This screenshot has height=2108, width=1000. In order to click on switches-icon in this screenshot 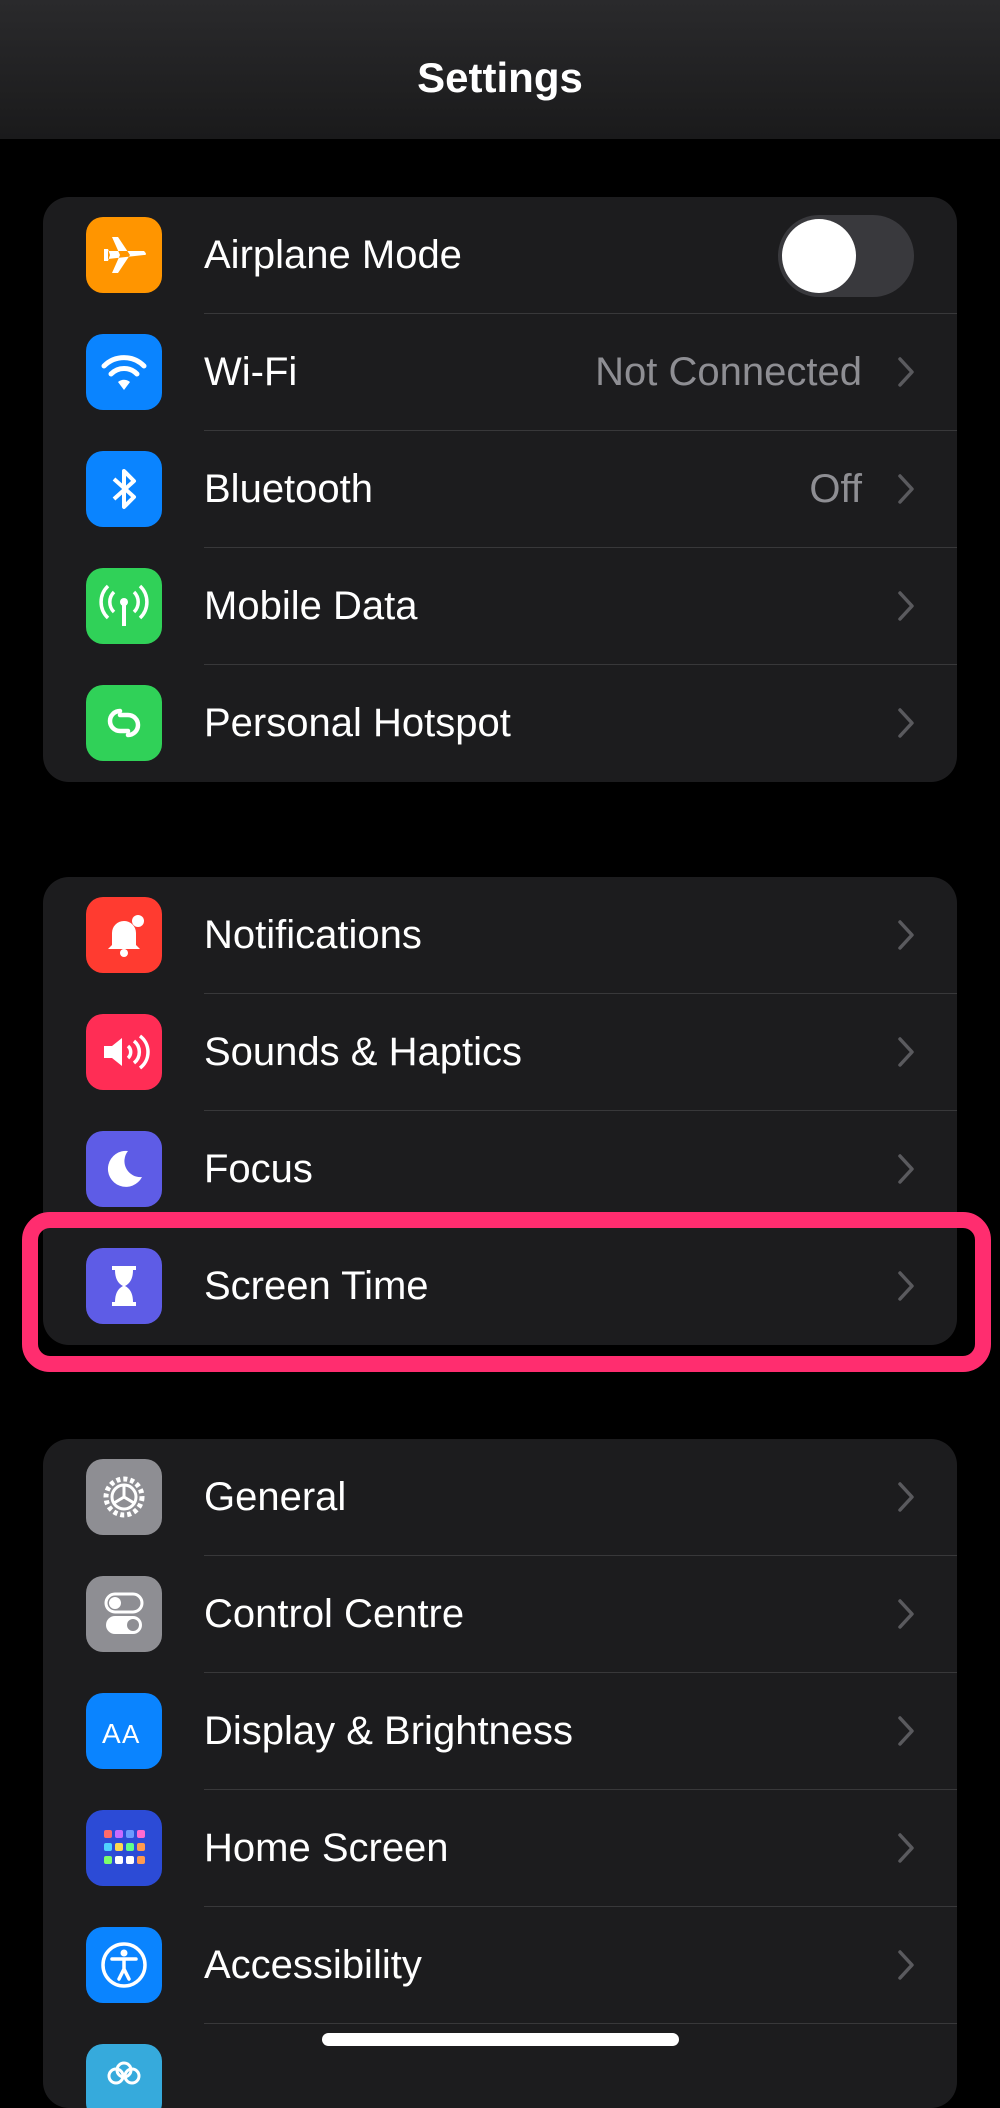, I will do `click(124, 1614)`.